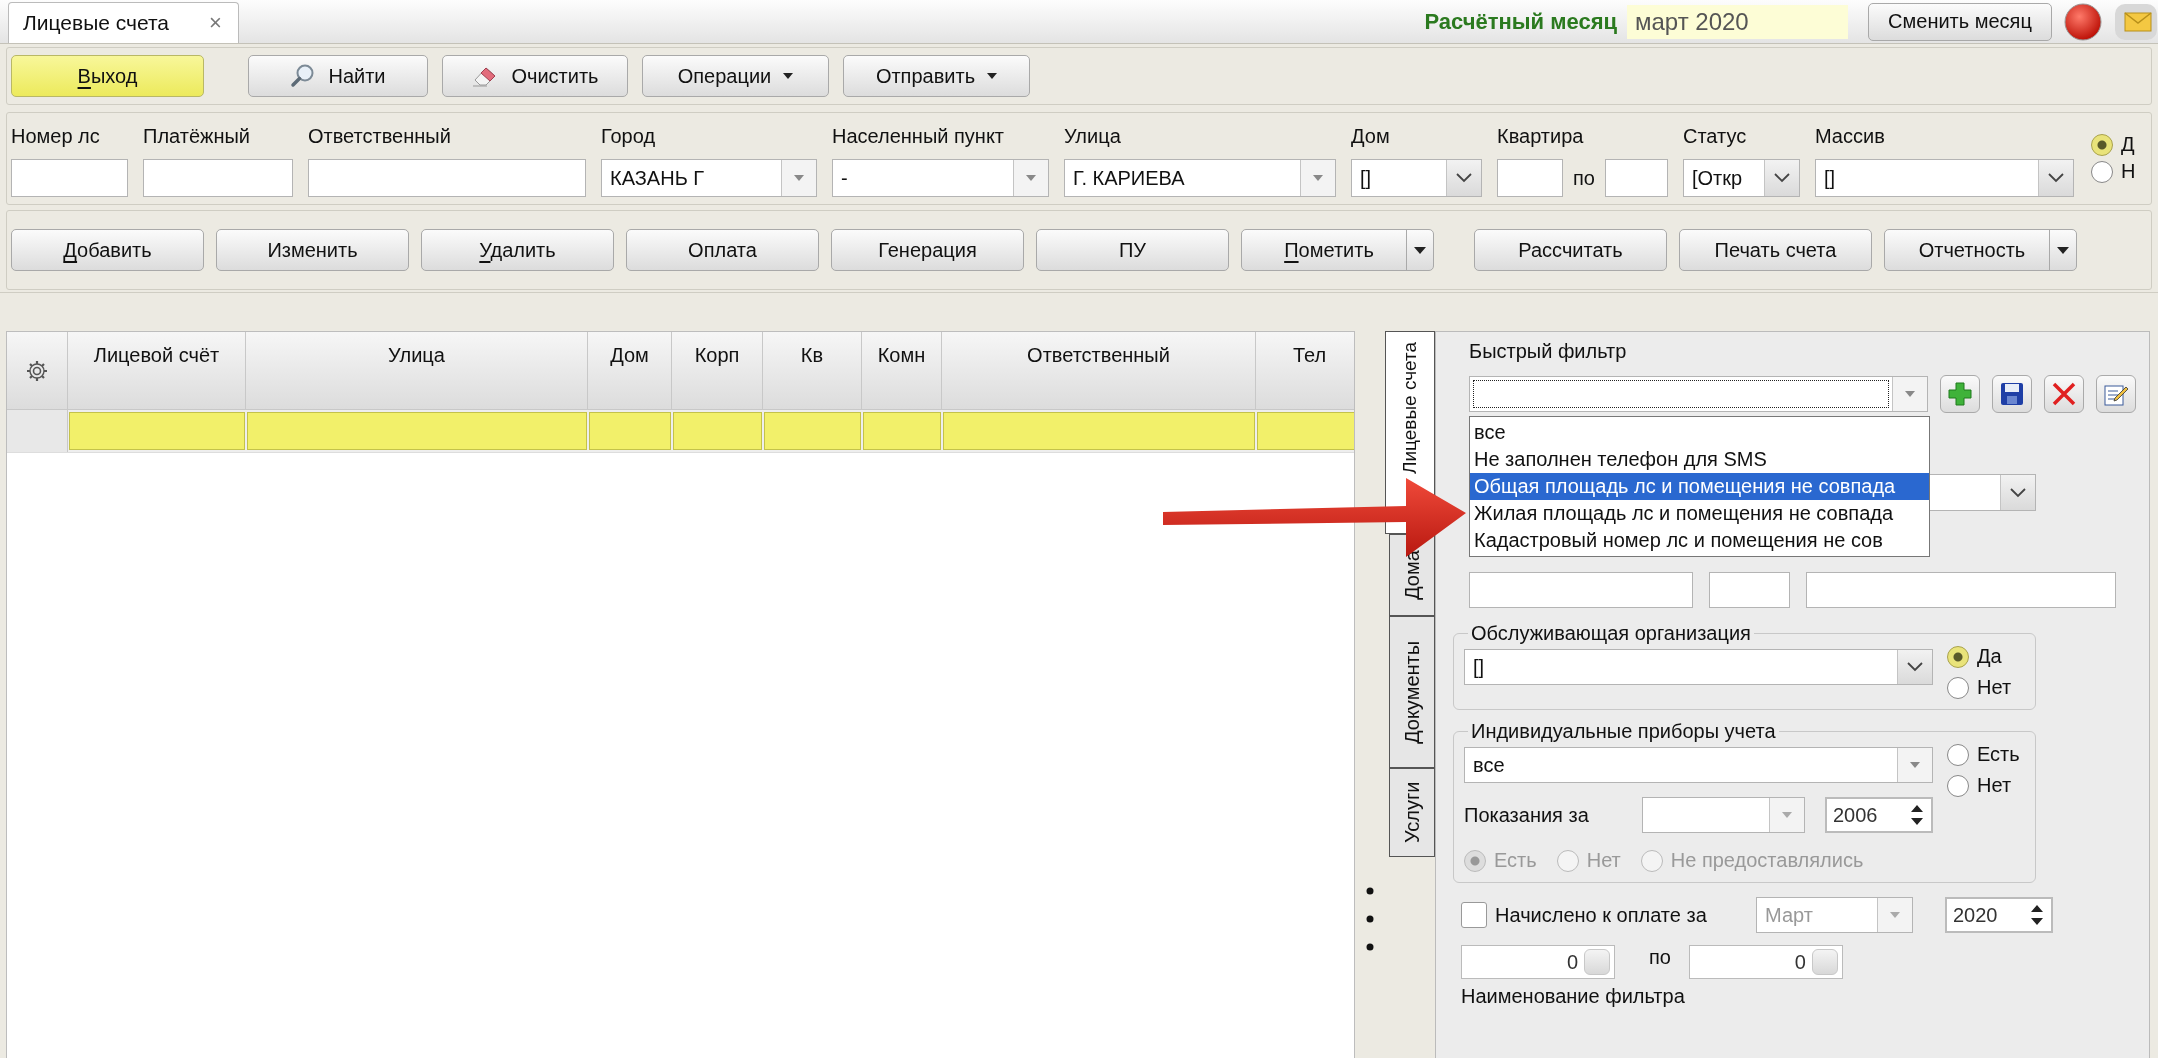 The height and width of the screenshot is (1058, 2158). Describe the element at coordinates (1850, 137) in the screenshot. I see `field-label: Массив` at that location.